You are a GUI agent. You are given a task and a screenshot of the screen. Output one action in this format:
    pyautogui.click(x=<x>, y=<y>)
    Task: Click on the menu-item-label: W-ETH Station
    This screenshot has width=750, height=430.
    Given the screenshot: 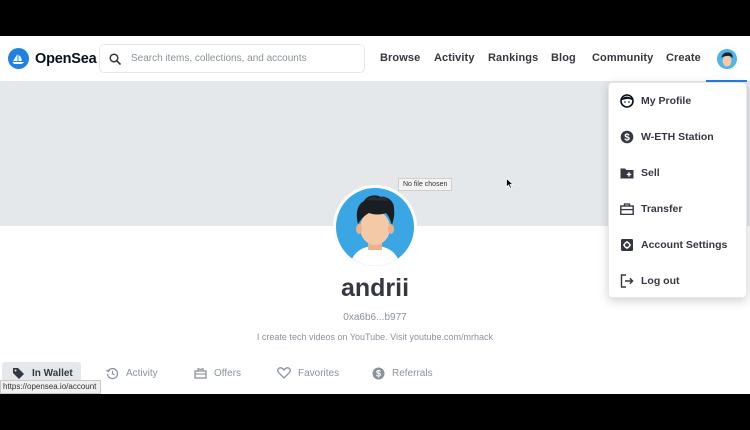 What is the action you would take?
    pyautogui.click(x=677, y=137)
    